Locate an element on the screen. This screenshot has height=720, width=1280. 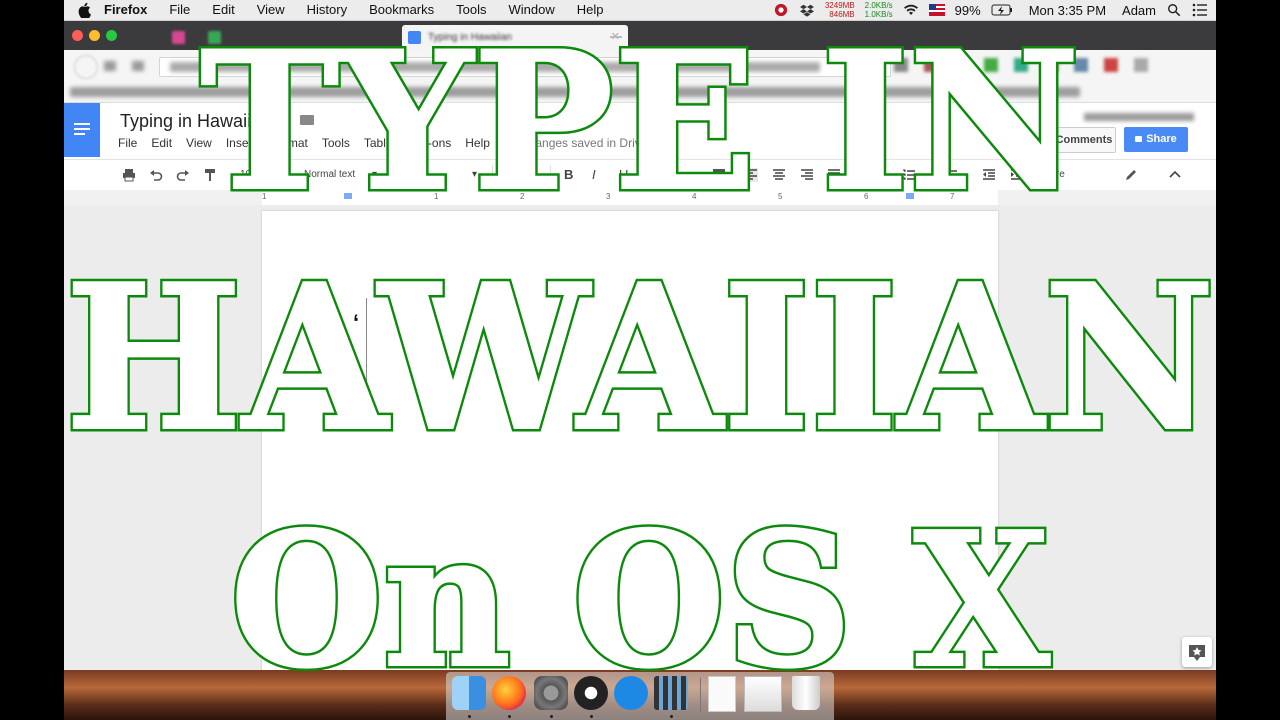
more-button: More is located at coordinates (1053, 175).